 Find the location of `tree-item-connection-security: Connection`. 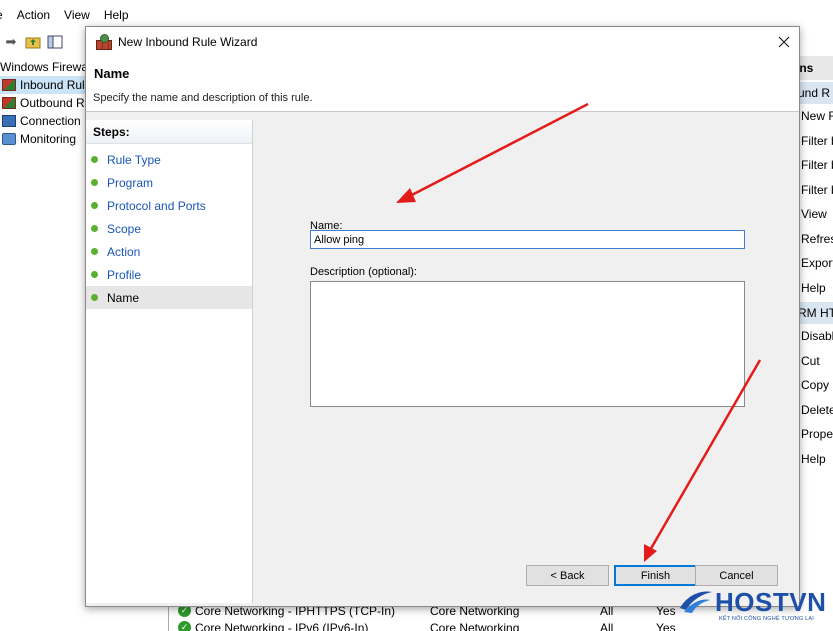

tree-item-connection-security: Connection is located at coordinates (43, 121).